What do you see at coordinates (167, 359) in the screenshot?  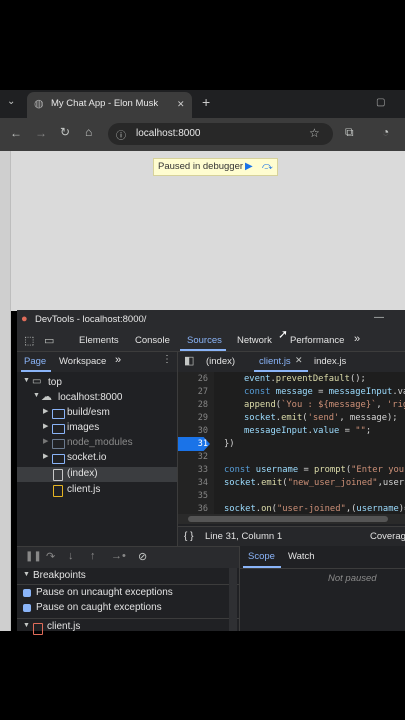 I see `nav-menu-icon: ⋮` at bounding box center [167, 359].